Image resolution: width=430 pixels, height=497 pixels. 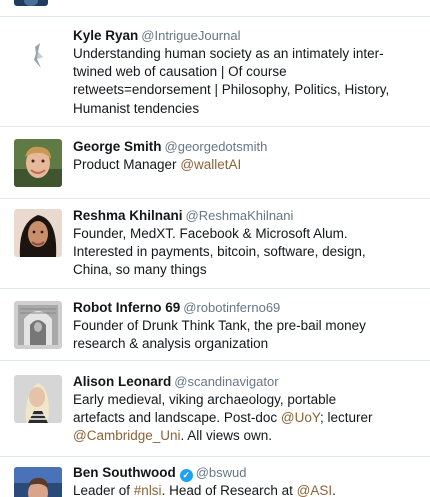 What do you see at coordinates (126, 307) in the screenshot?
I see `user-fullname: Robot Inferno 69` at bounding box center [126, 307].